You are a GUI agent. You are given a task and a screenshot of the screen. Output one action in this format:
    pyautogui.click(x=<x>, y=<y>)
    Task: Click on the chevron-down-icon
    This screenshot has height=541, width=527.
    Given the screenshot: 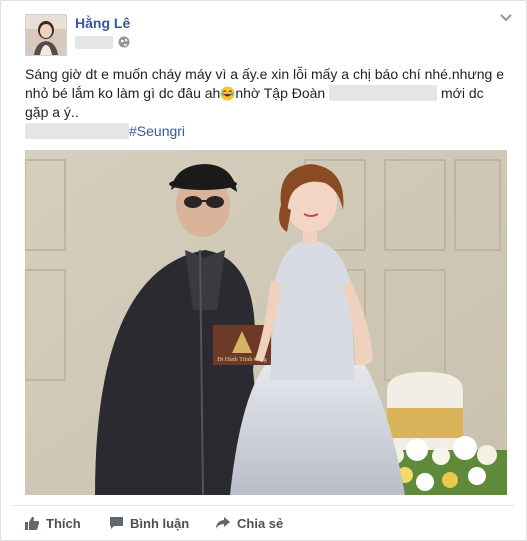 What is the action you would take?
    pyautogui.click(x=506, y=18)
    